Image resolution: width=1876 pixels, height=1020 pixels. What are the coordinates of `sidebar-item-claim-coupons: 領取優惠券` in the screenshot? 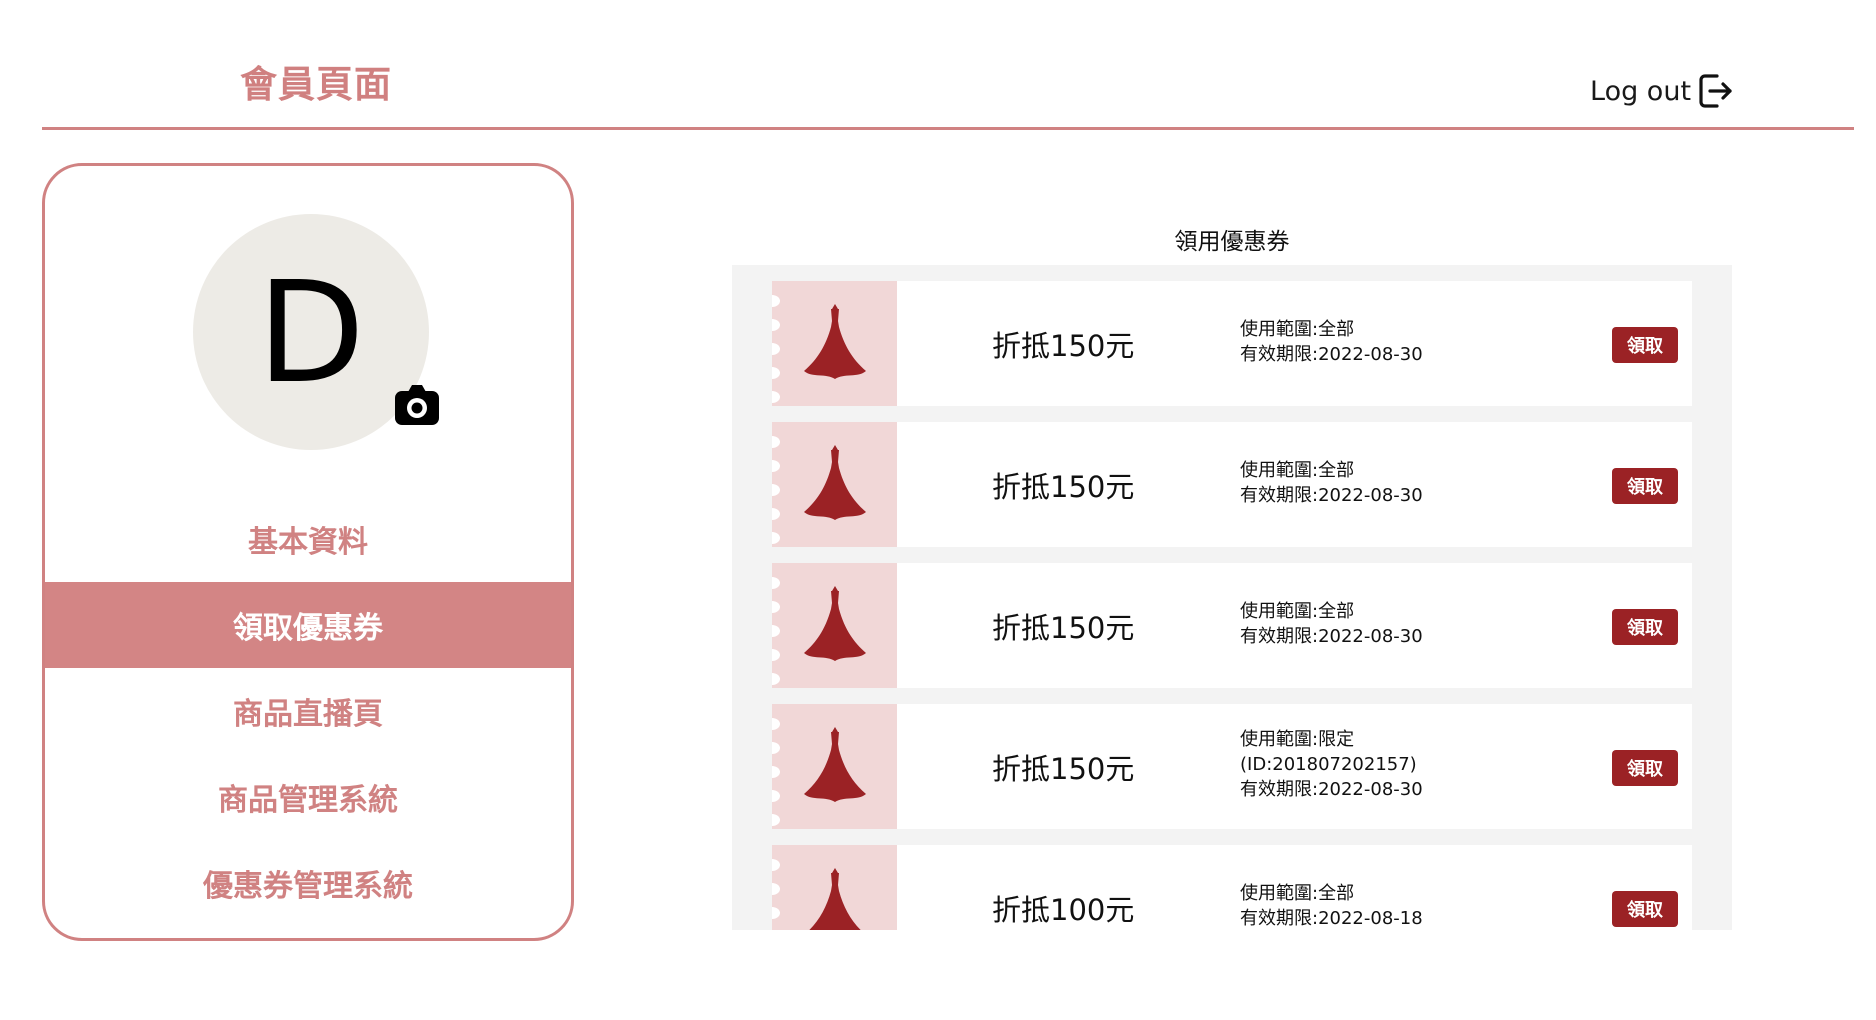 It's located at (308, 625).